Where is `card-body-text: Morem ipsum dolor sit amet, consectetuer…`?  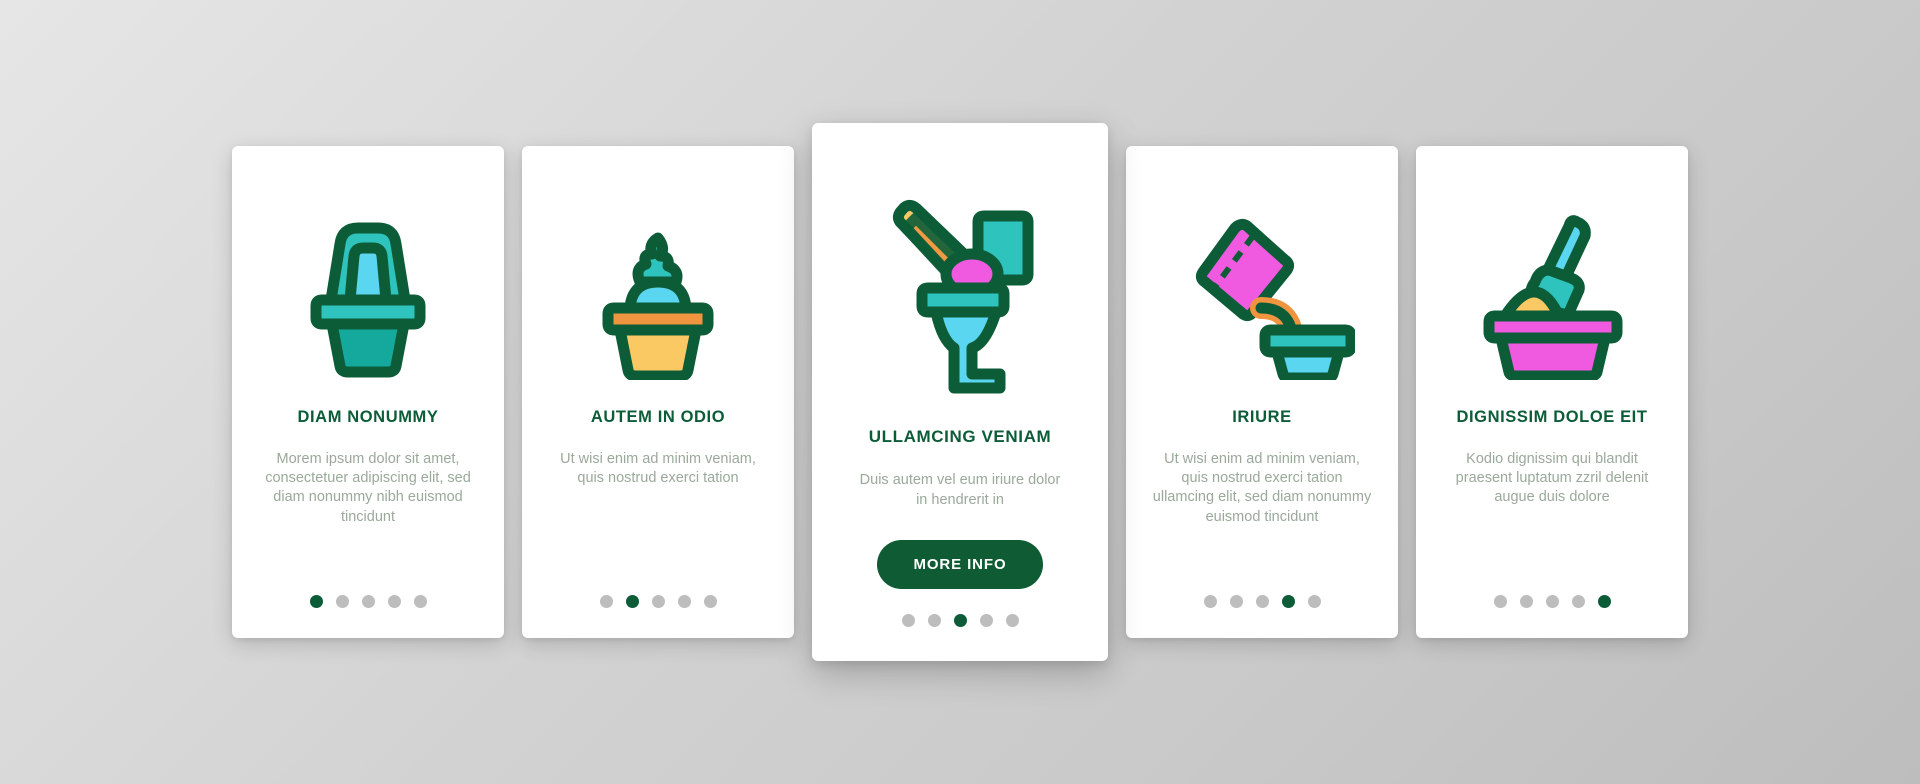
card-body-text: Morem ipsum dolor sit amet, consectetuer… is located at coordinates (368, 487).